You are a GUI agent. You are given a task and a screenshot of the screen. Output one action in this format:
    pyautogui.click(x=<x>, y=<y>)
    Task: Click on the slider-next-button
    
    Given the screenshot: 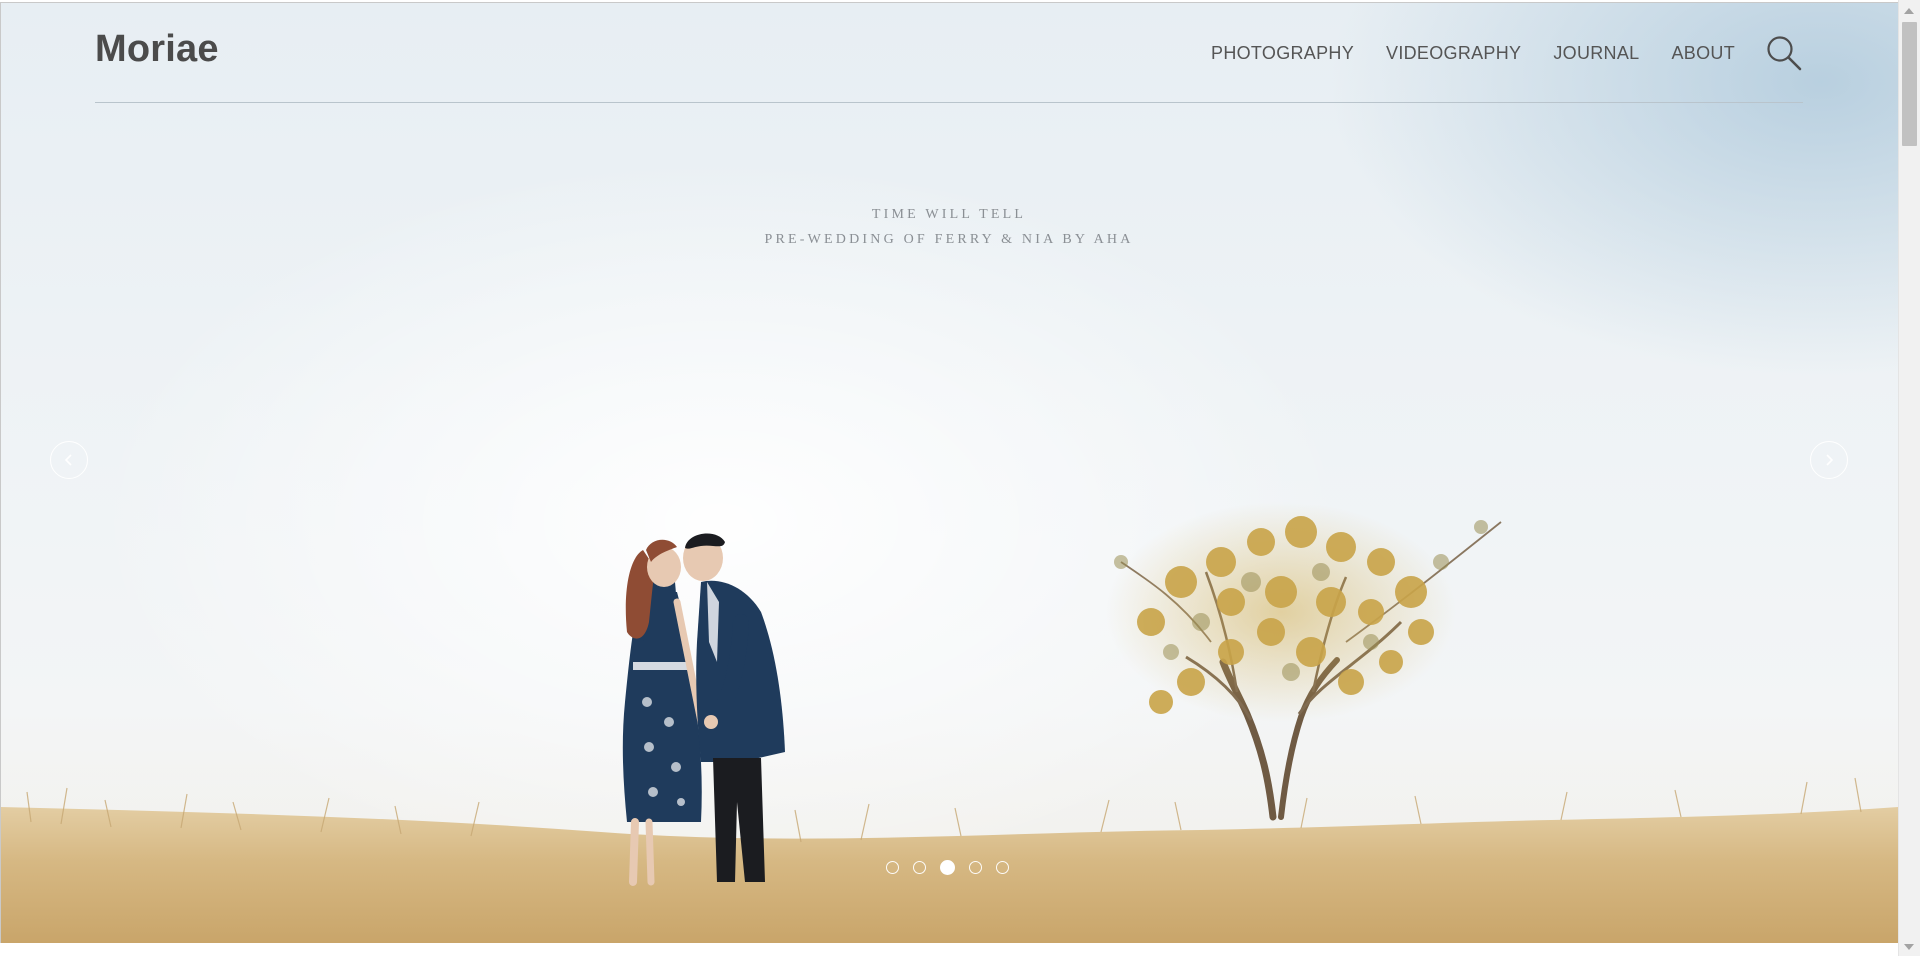 What is the action you would take?
    pyautogui.click(x=1829, y=460)
    